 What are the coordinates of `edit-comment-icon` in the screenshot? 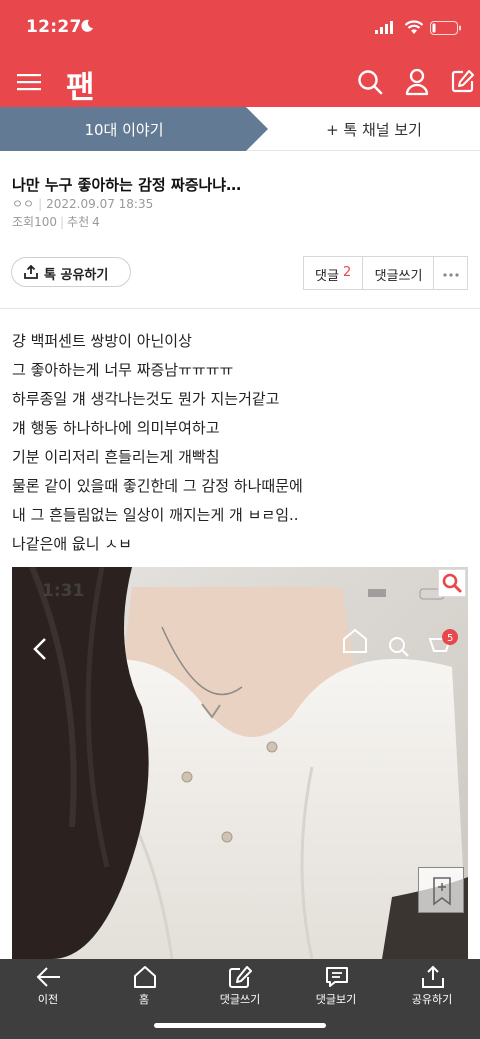 It's located at (240, 977).